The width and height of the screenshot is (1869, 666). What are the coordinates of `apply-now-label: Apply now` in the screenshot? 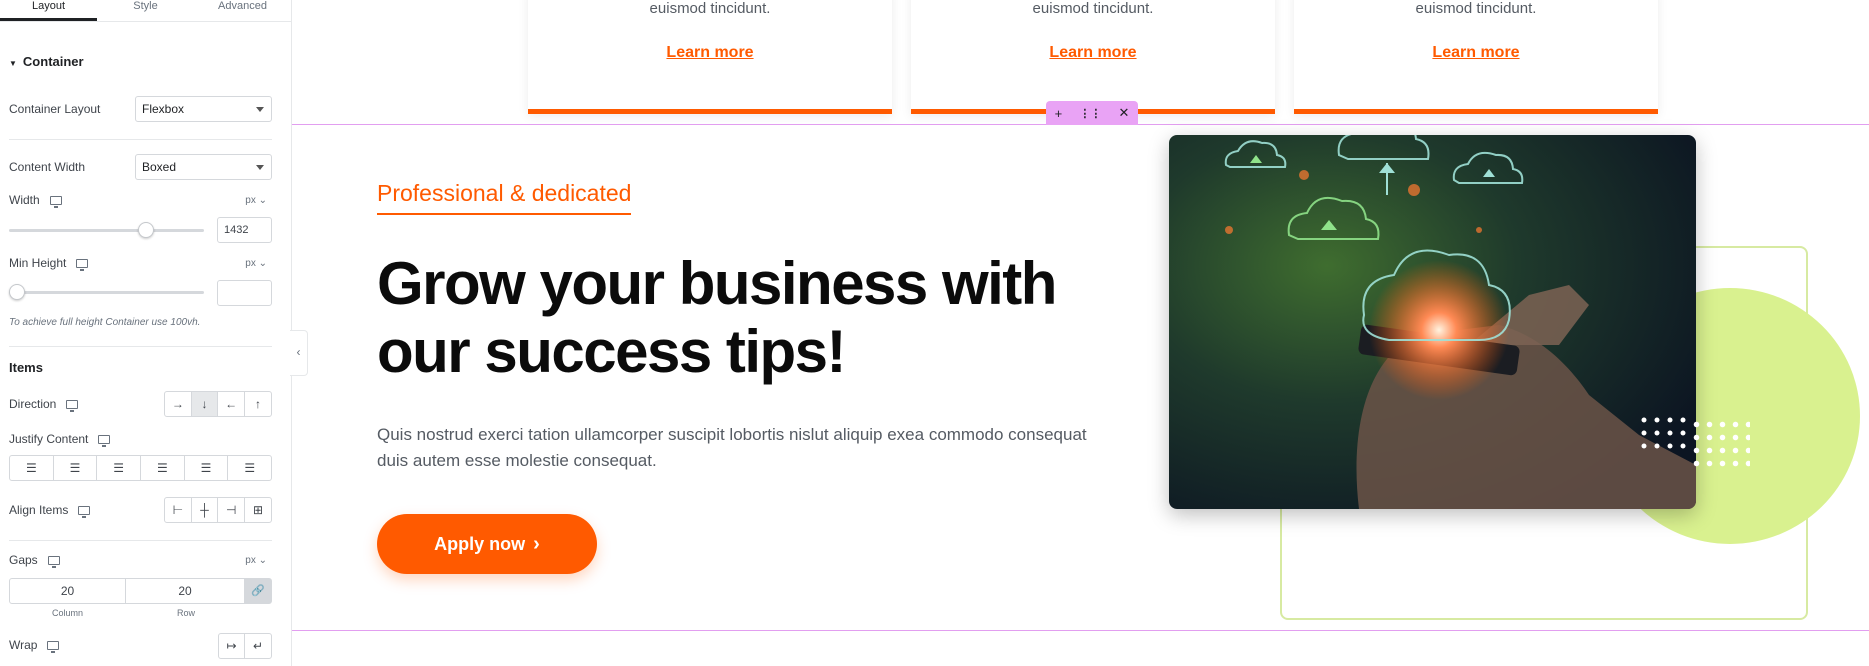 It's located at (480, 543).